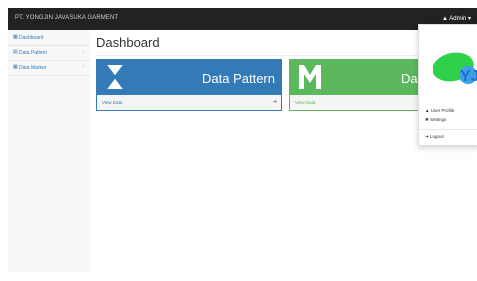 This screenshot has height=281, width=477. Describe the element at coordinates (455, 68) in the screenshot. I see `company-logo: YJ` at that location.